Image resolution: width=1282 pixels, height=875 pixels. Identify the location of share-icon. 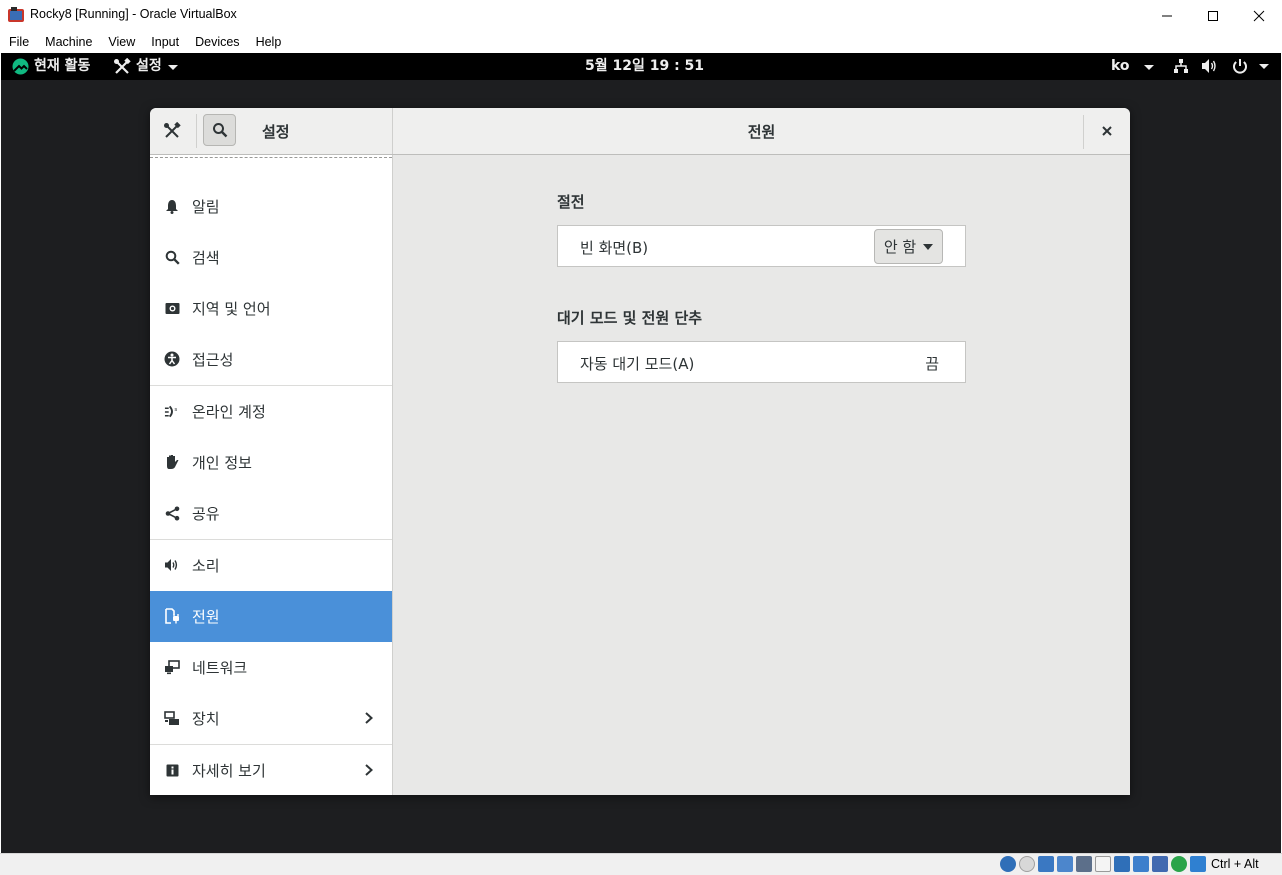
(172, 513).